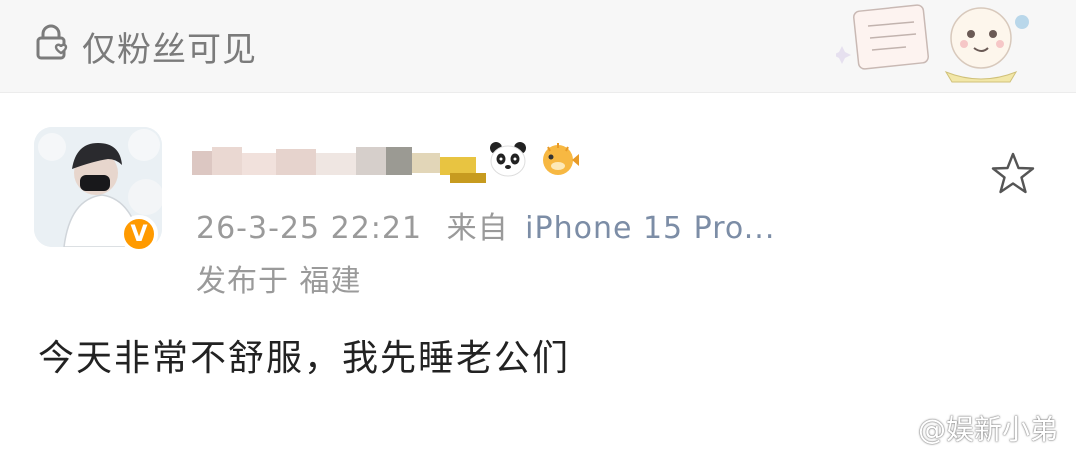  Describe the element at coordinates (889, 429) in the screenshot. I see `weibo-logo-icon` at that location.